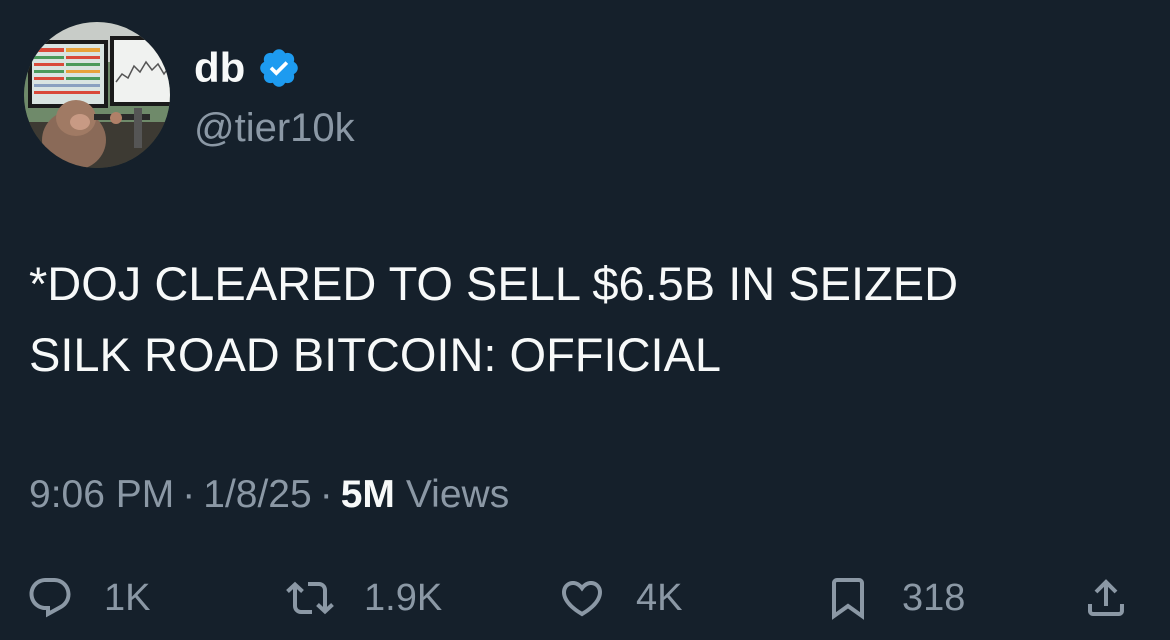 Image resolution: width=1170 pixels, height=640 pixels. What do you see at coordinates (310, 598) in the screenshot?
I see `retweet-icon` at bounding box center [310, 598].